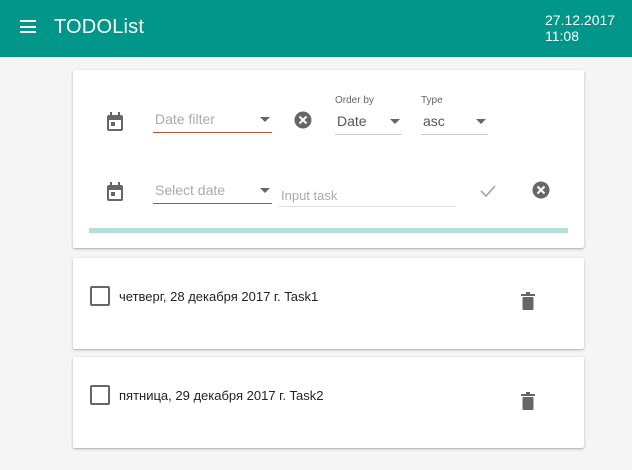 This screenshot has height=470, width=632. What do you see at coordinates (541, 190) in the screenshot?
I see `clear-new-task-icon` at bounding box center [541, 190].